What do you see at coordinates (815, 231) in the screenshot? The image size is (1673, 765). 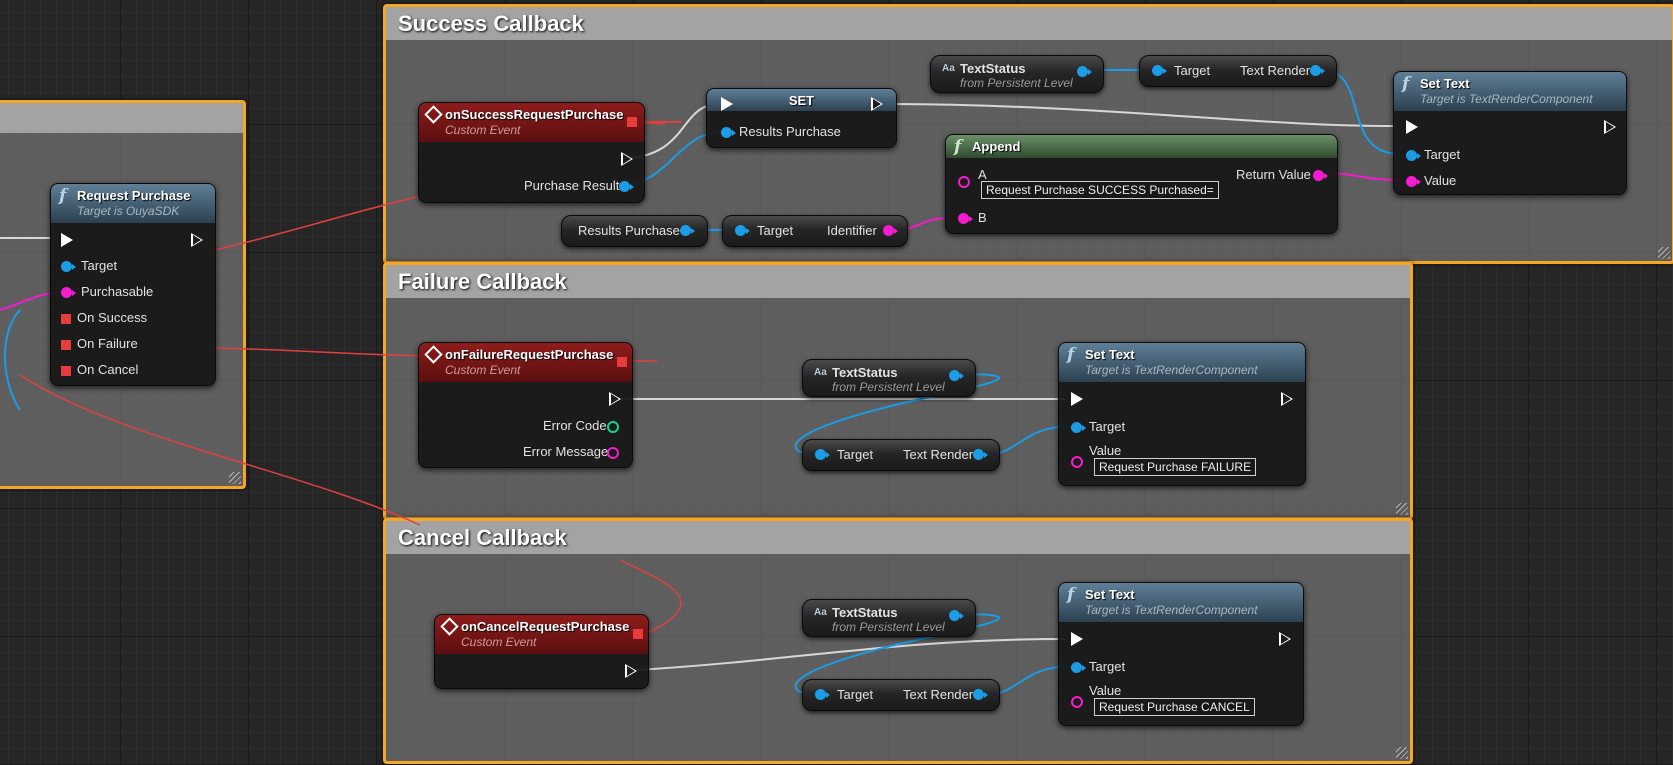 I see `identifier-getter-node: Target Identifier` at bounding box center [815, 231].